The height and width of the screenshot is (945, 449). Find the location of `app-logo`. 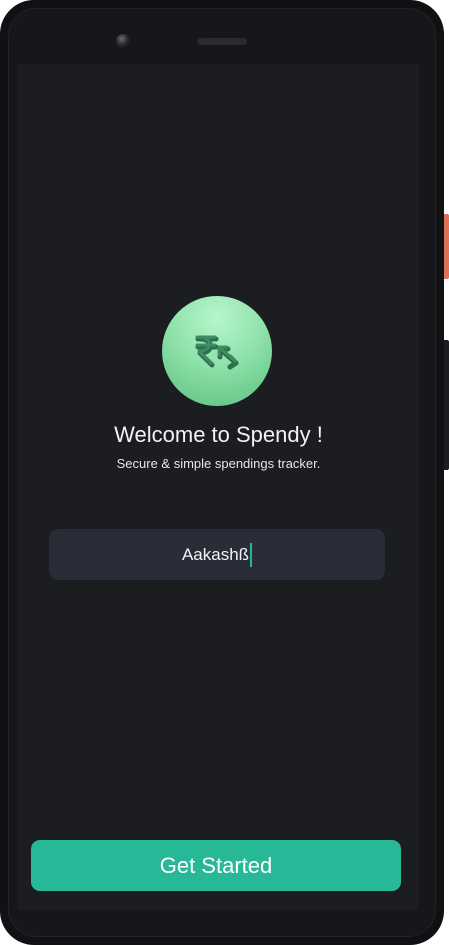

app-logo is located at coordinates (217, 351).